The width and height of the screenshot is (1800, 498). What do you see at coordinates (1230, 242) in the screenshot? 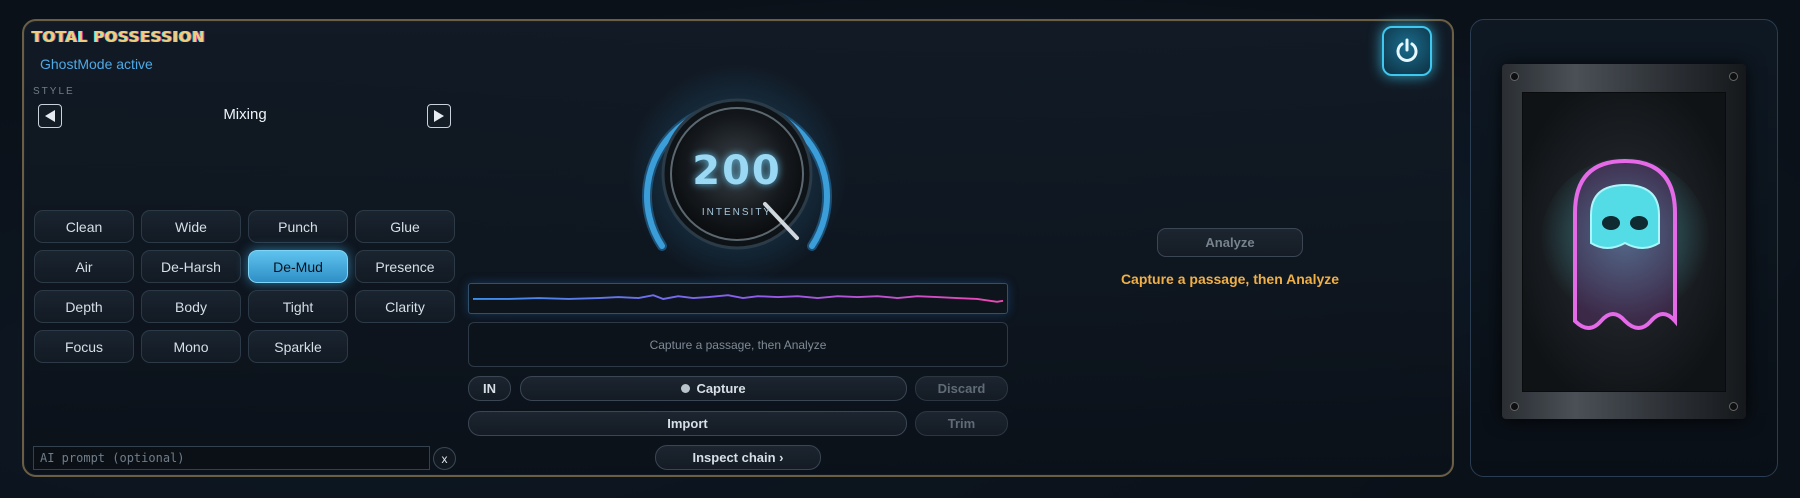
I see `analyze-button: Analyze` at bounding box center [1230, 242].